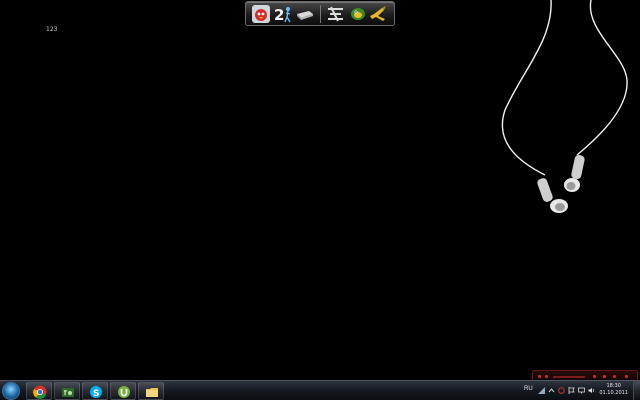 Image resolution: width=640 pixels, height=400 pixels. Describe the element at coordinates (561, 390) in the screenshot. I see `sync-icon` at that location.